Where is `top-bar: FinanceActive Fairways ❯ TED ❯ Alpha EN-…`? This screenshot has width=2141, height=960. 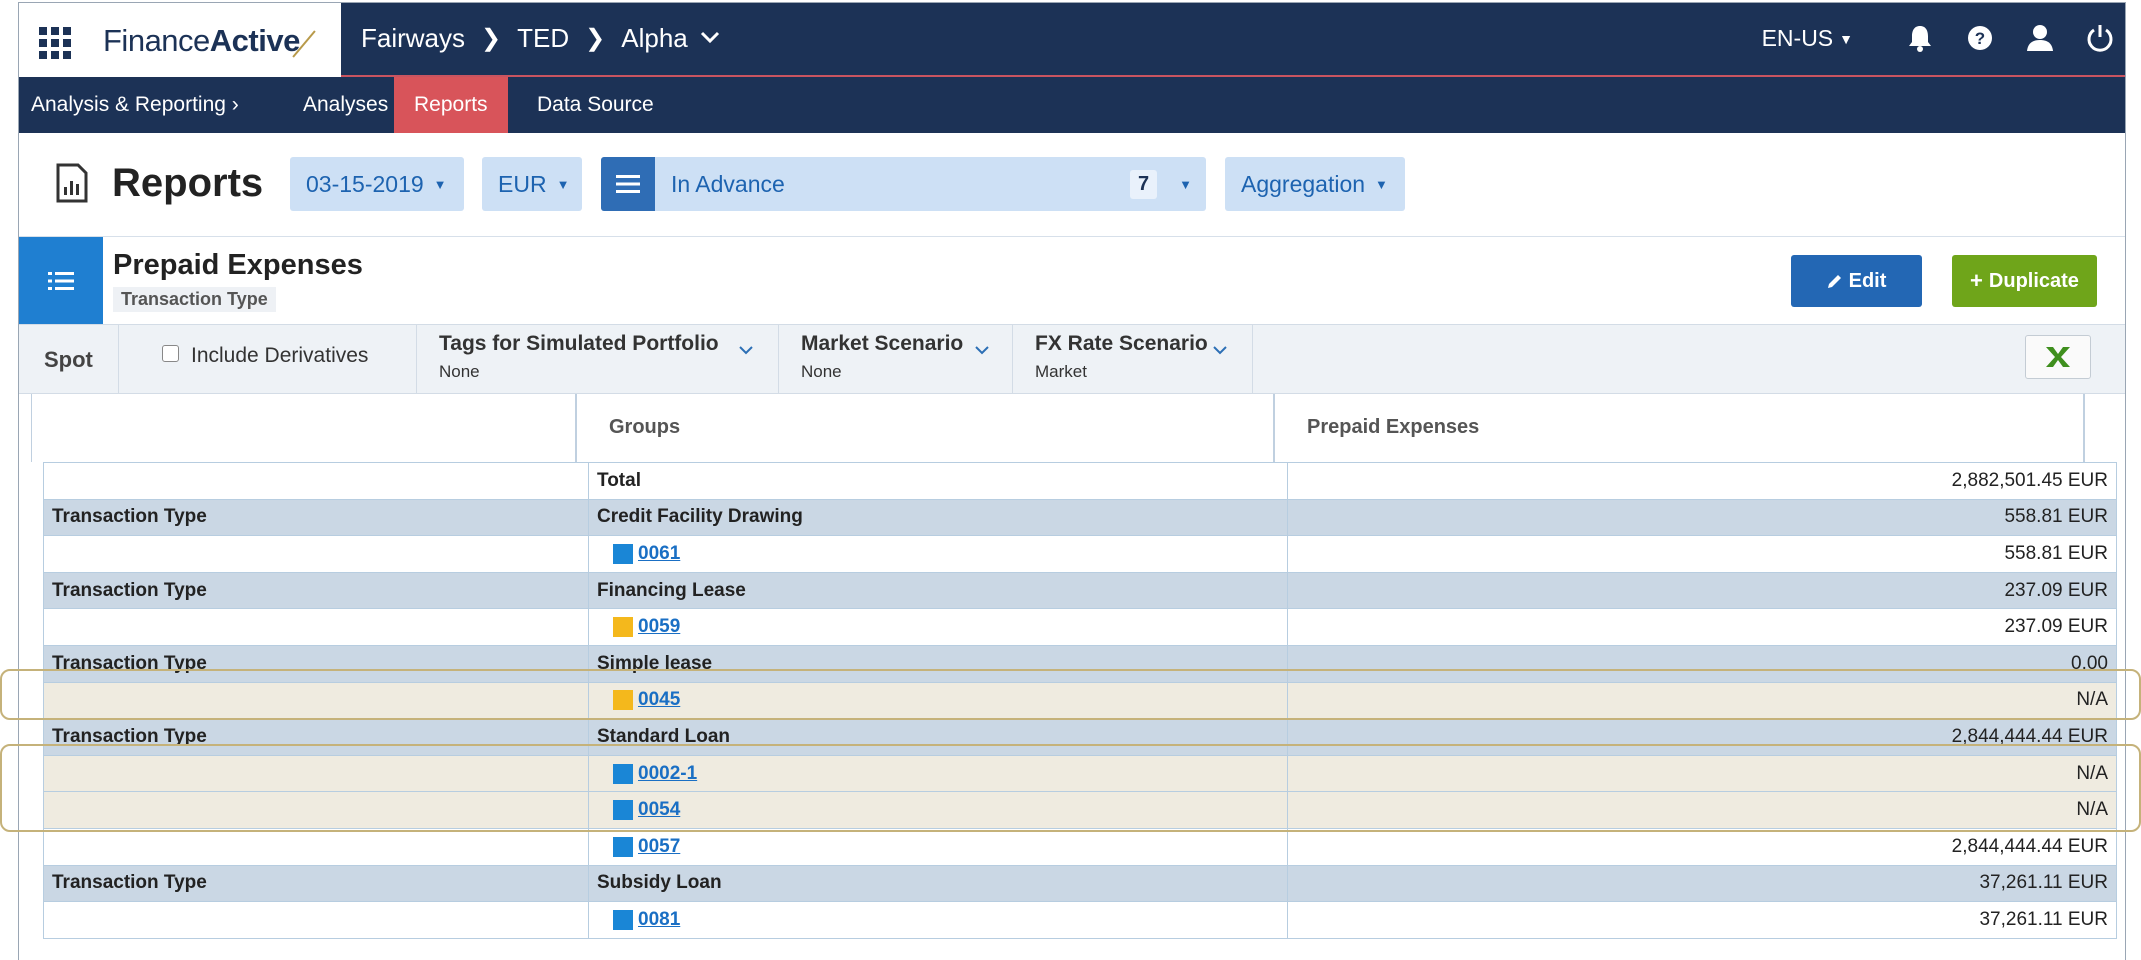 top-bar: FinanceActive Fairways ❯ TED ❯ Alpha EN-… is located at coordinates (1072, 40).